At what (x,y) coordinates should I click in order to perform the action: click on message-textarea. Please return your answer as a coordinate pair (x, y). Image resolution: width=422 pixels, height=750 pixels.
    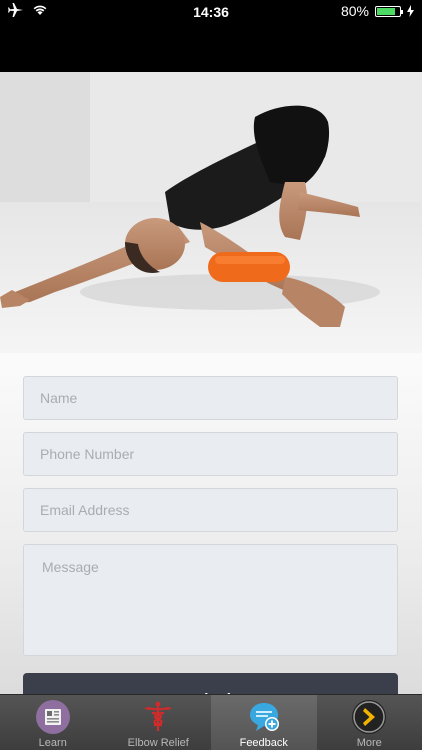
    Looking at the image, I should click on (210, 600).